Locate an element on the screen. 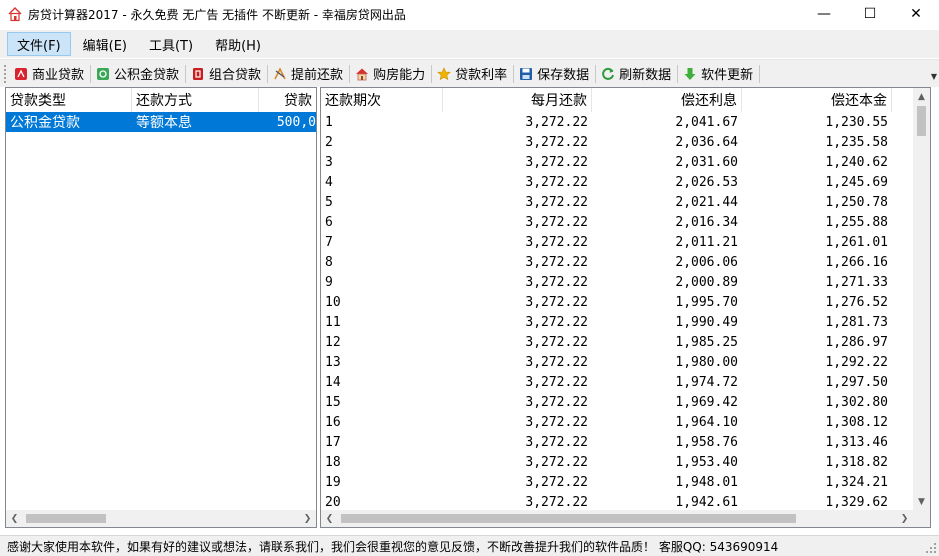 This screenshot has height=556, width=939. provident-fund-loan-button: 公积金贷款 is located at coordinates (138, 74).